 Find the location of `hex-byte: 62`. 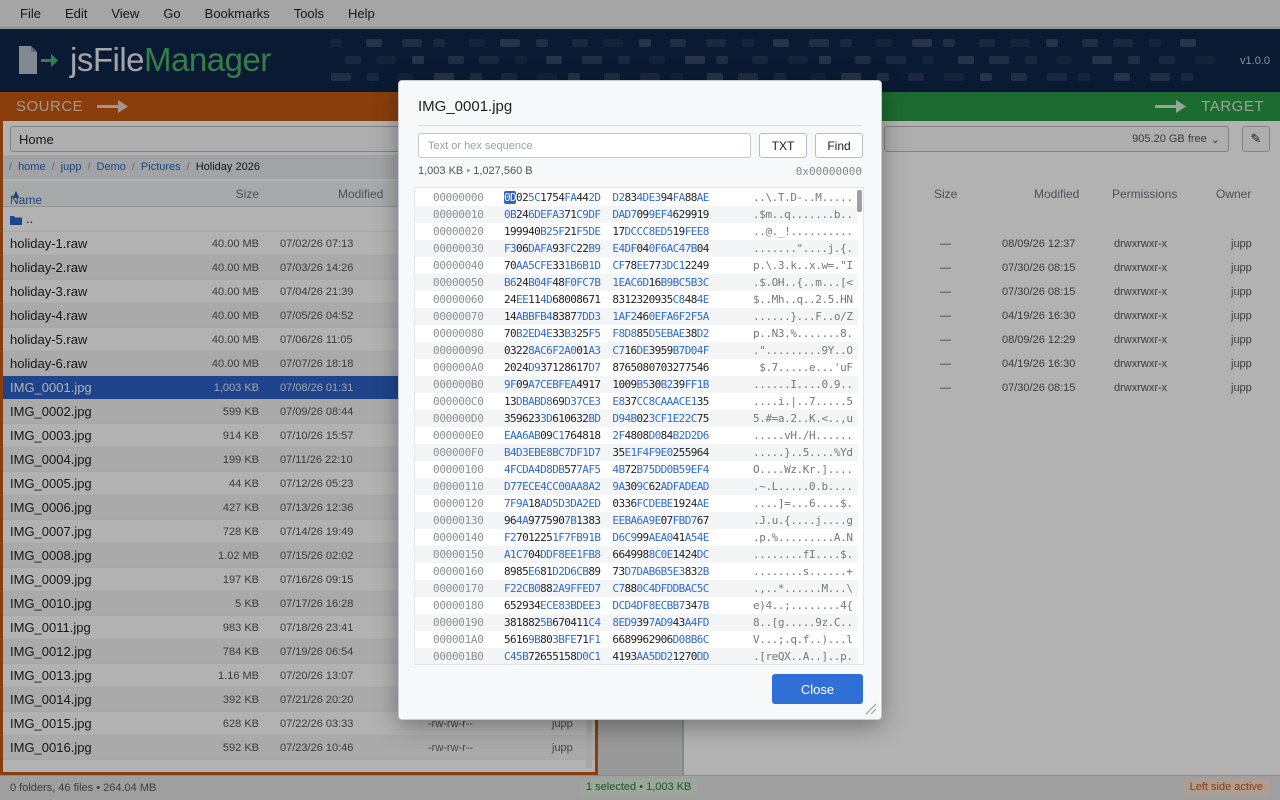

hex-byte: 62 is located at coordinates (679, 214).